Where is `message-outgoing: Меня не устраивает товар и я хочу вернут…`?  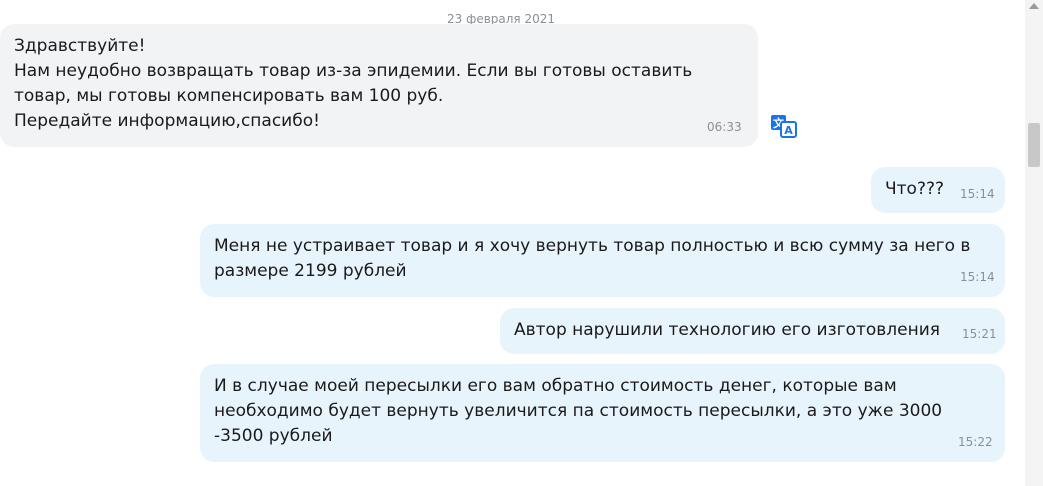
message-outgoing: Меня не устраивает товар и я хочу вернут… is located at coordinates (602, 260).